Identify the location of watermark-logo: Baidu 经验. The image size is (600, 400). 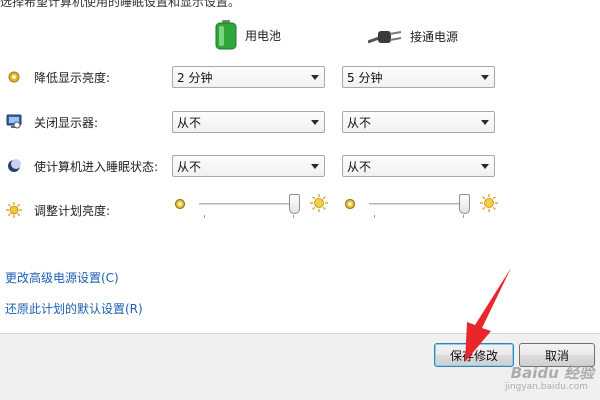
(552, 373).